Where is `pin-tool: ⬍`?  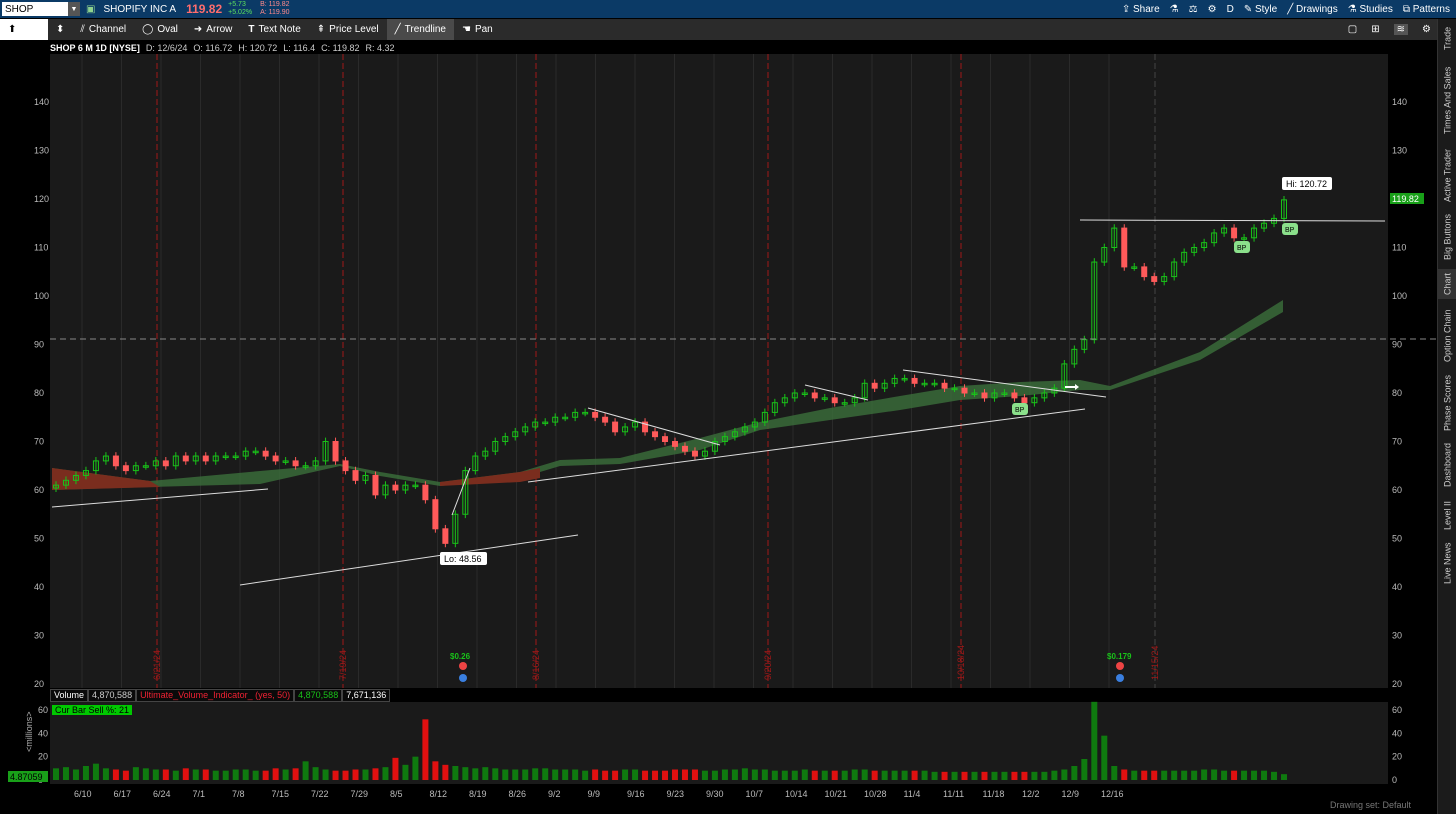
pin-tool: ⬍ is located at coordinates (60, 29).